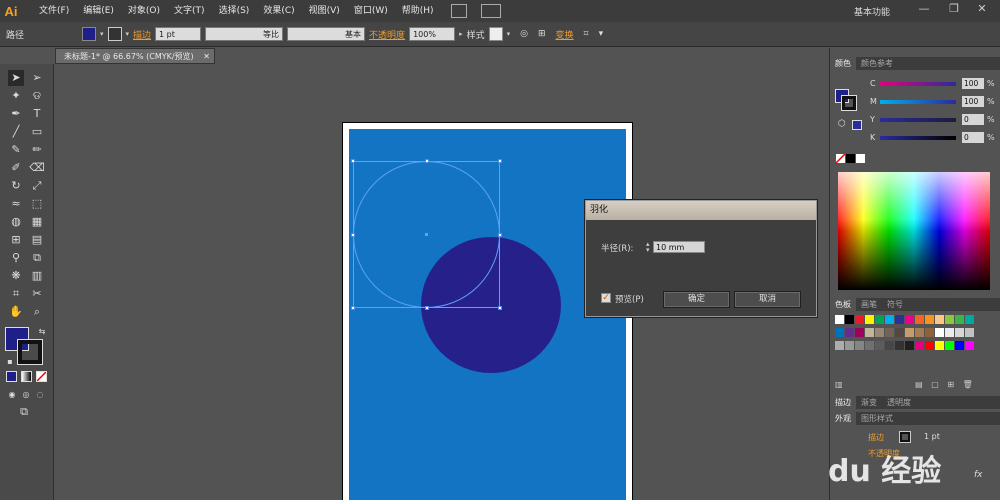 Image resolution: width=1000 pixels, height=500 pixels. What do you see at coordinates (919, 384) in the screenshot?
I see `new-color-group-icon: ▤` at bounding box center [919, 384].